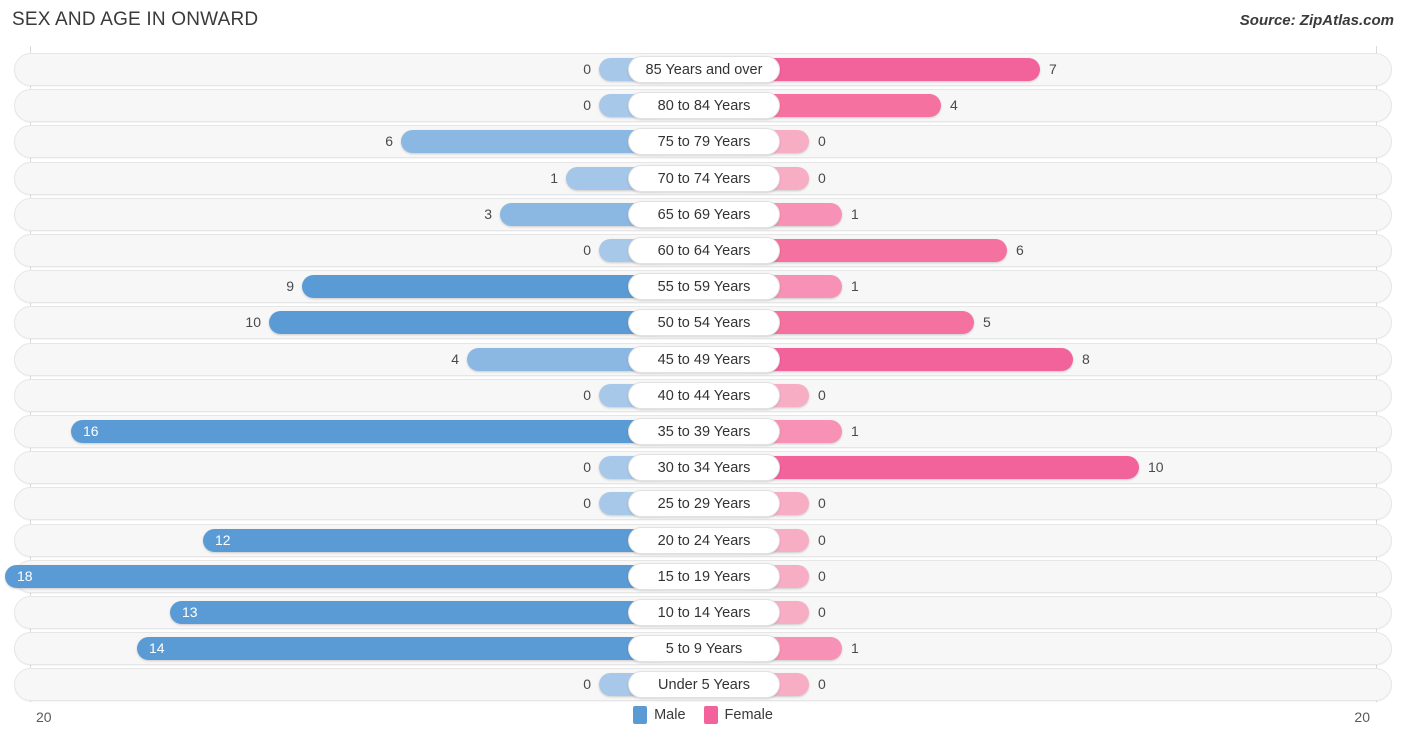 This screenshot has height=740, width=1406. I want to click on age-group-row: 12 0 20 to 24 Years, so click(703, 540).